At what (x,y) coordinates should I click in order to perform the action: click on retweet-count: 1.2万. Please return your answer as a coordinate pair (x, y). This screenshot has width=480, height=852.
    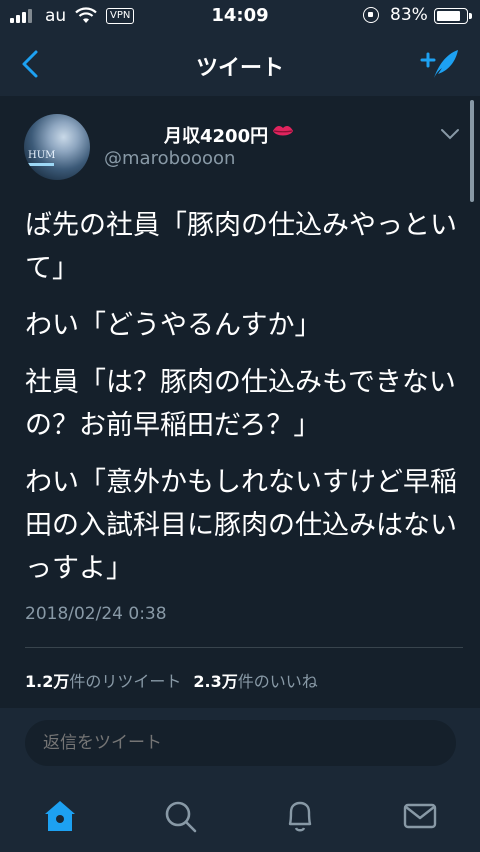
    Looking at the image, I should click on (47, 681).